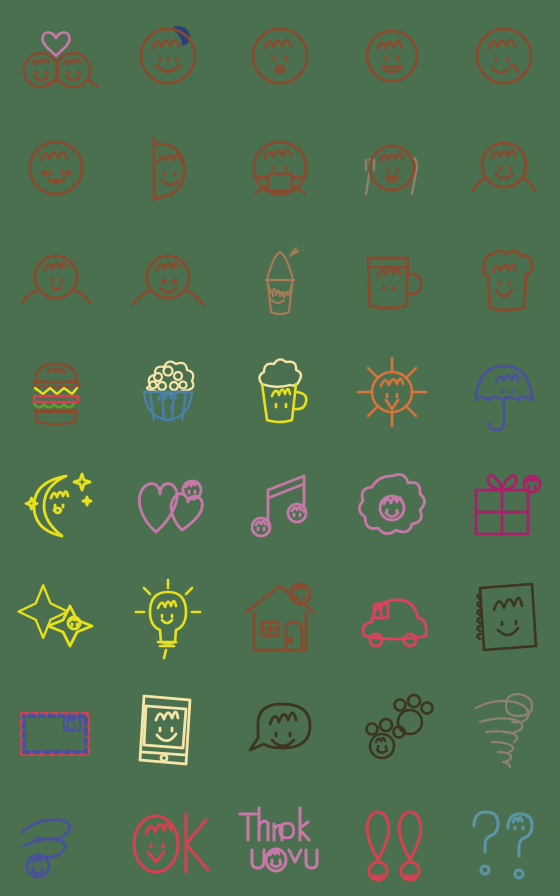  What do you see at coordinates (504, 504) in the screenshot?
I see `sticker-cell-gift-box` at bounding box center [504, 504].